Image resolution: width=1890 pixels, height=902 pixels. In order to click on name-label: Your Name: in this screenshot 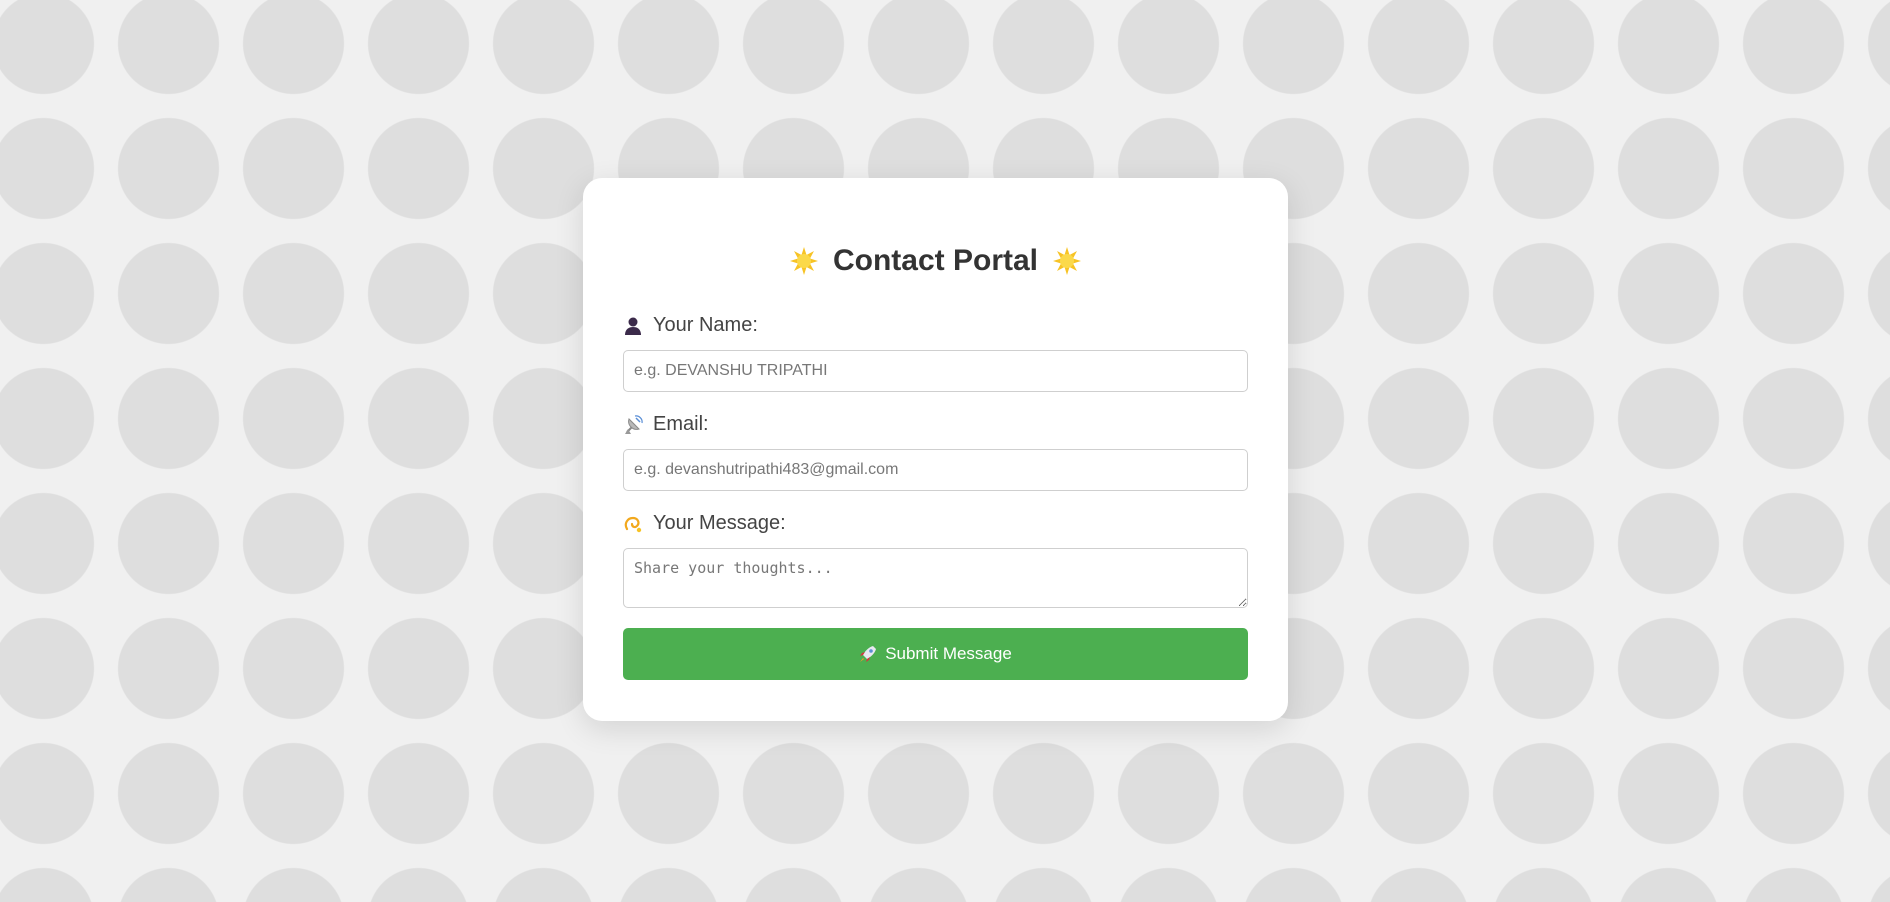, I will do `click(690, 325)`.